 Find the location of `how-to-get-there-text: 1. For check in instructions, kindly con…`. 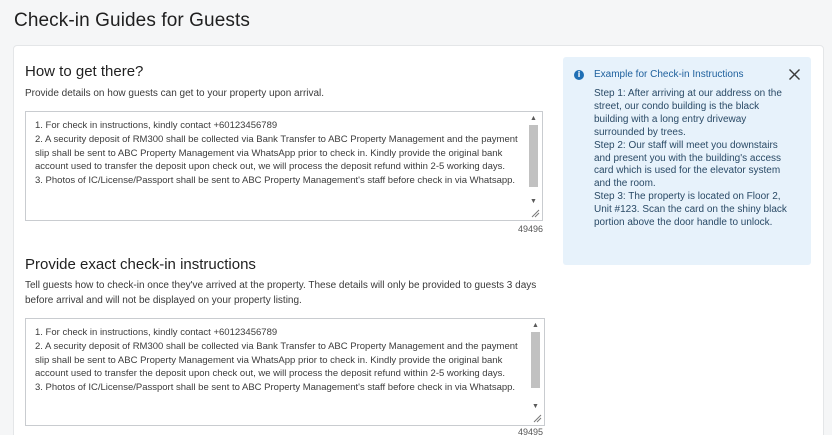

how-to-get-there-text: 1. For check in instructions, kindly con… is located at coordinates (276, 153).